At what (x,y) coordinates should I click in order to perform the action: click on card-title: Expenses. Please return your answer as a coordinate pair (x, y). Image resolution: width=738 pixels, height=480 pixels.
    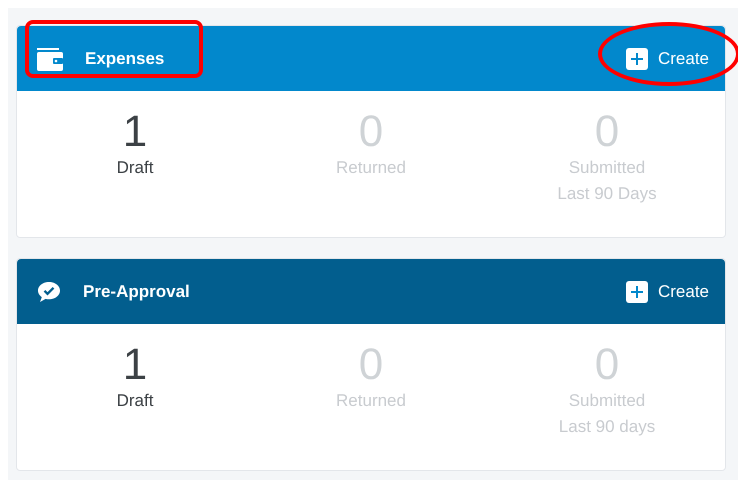
    Looking at the image, I should click on (124, 59).